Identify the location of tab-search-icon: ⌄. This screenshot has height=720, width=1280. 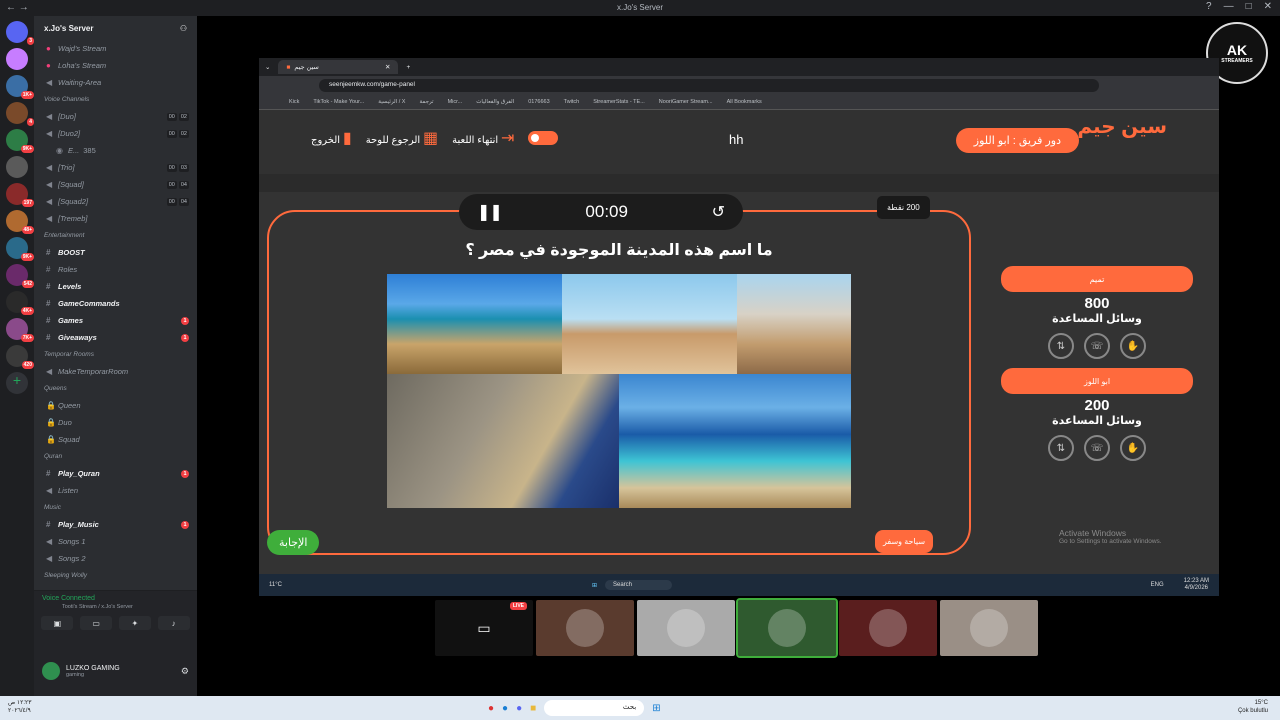
(267, 67).